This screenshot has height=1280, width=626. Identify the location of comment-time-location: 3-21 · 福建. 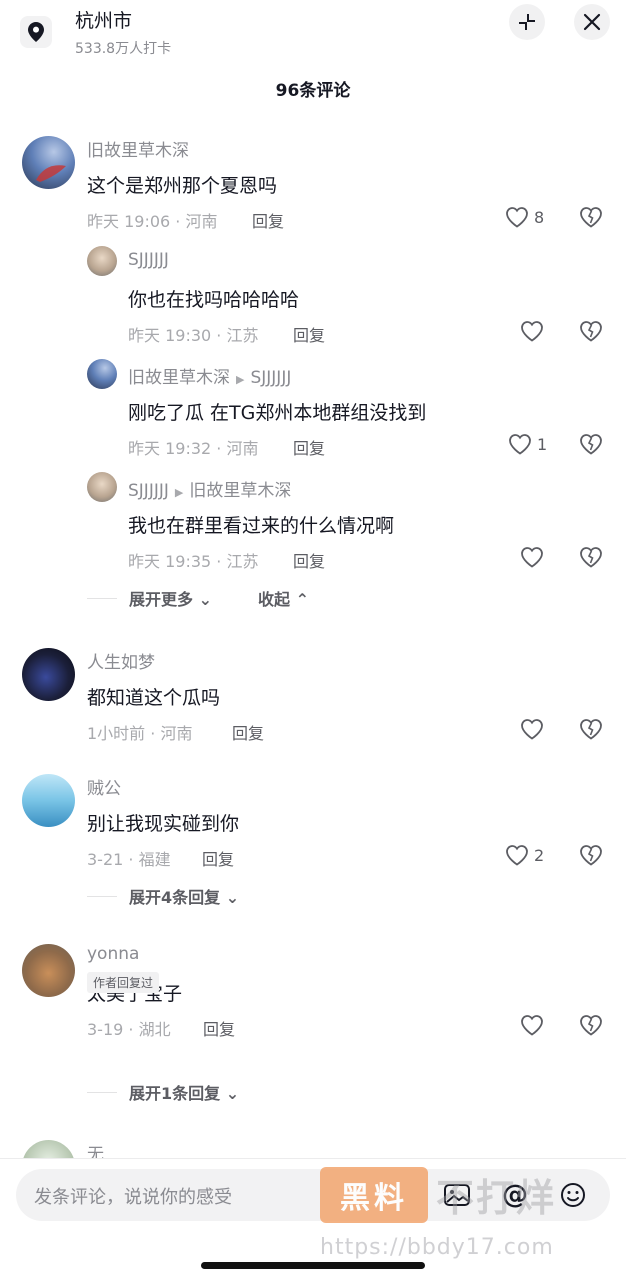
(129, 859).